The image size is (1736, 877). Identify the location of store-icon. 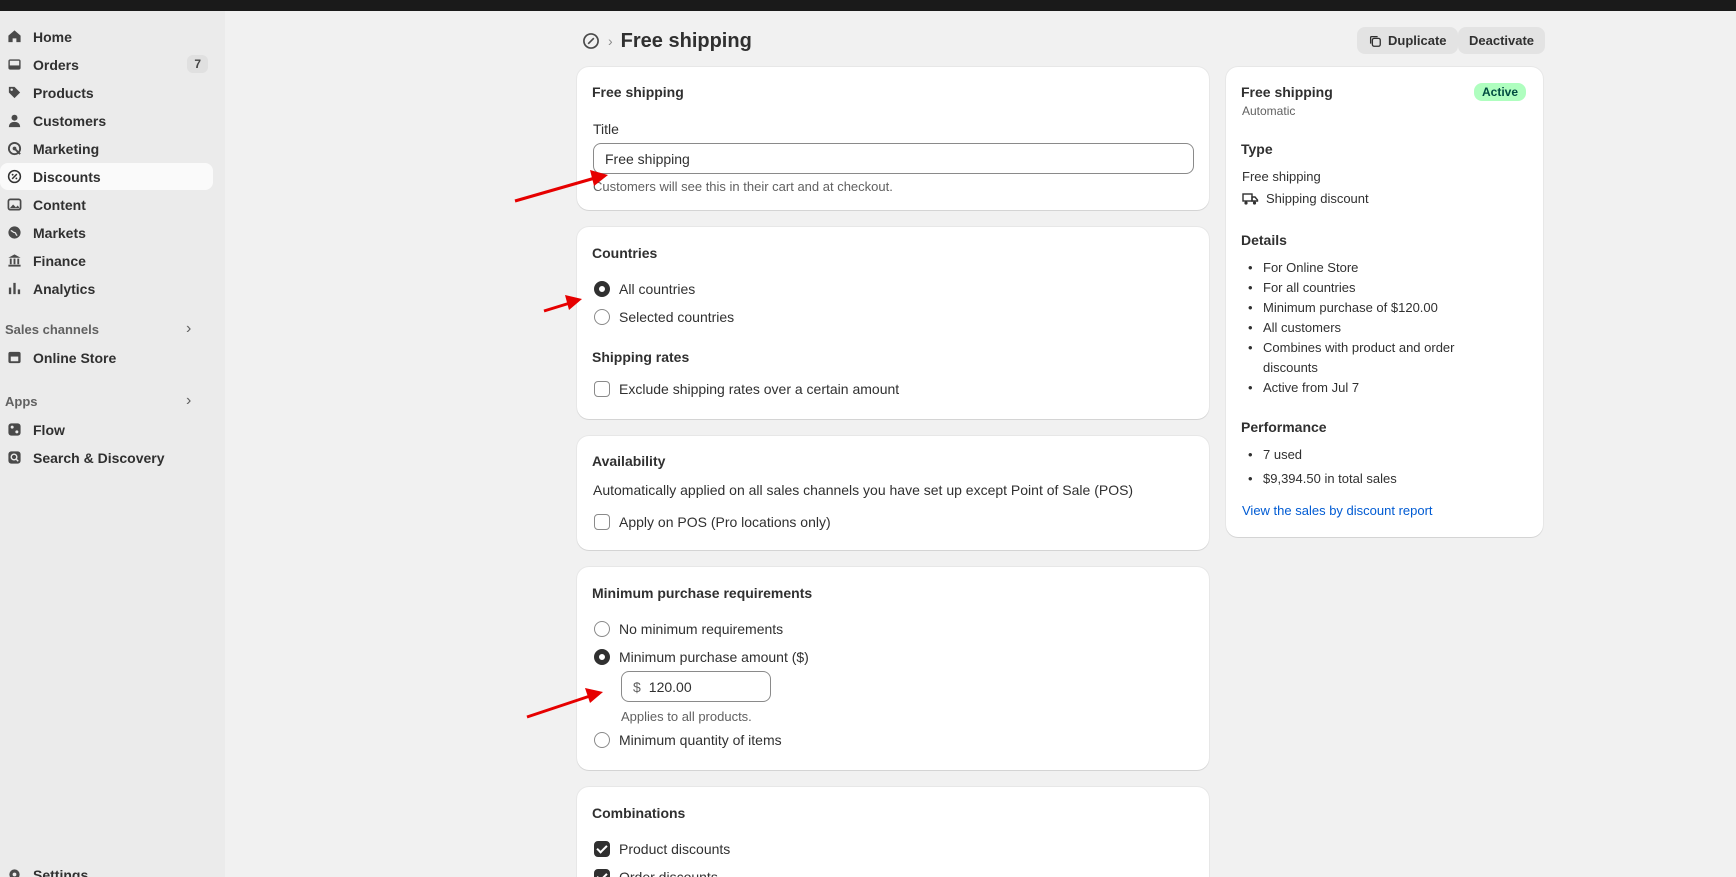
(14, 358).